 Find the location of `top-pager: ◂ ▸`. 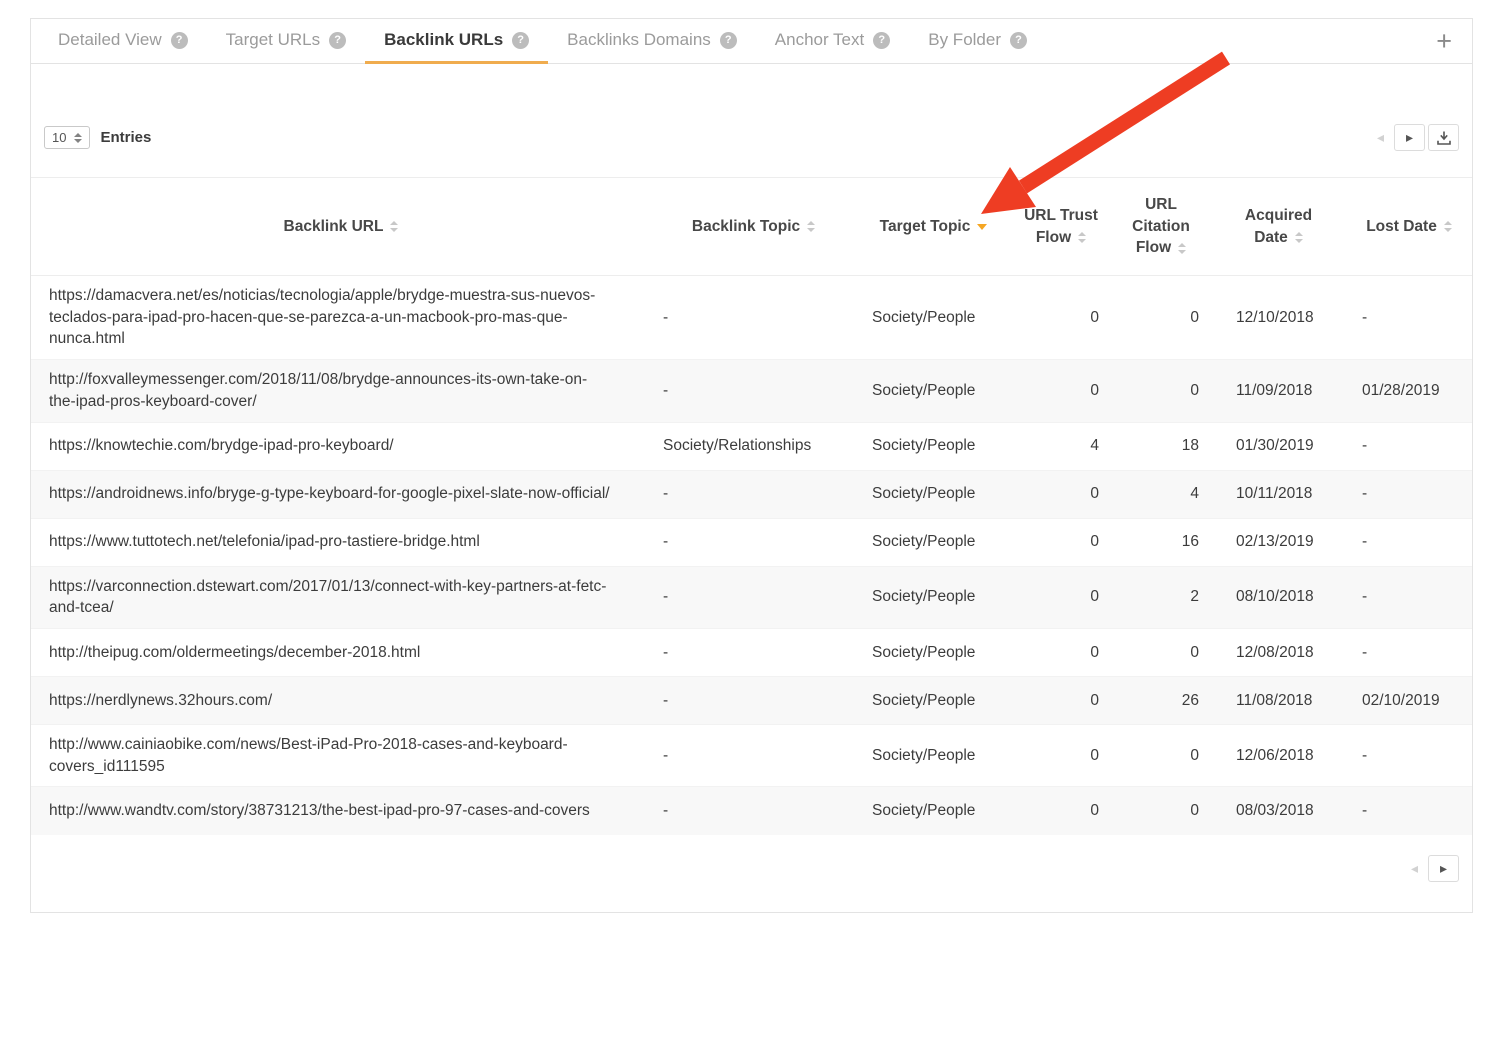

top-pager: ◂ ▸ is located at coordinates (1414, 137).